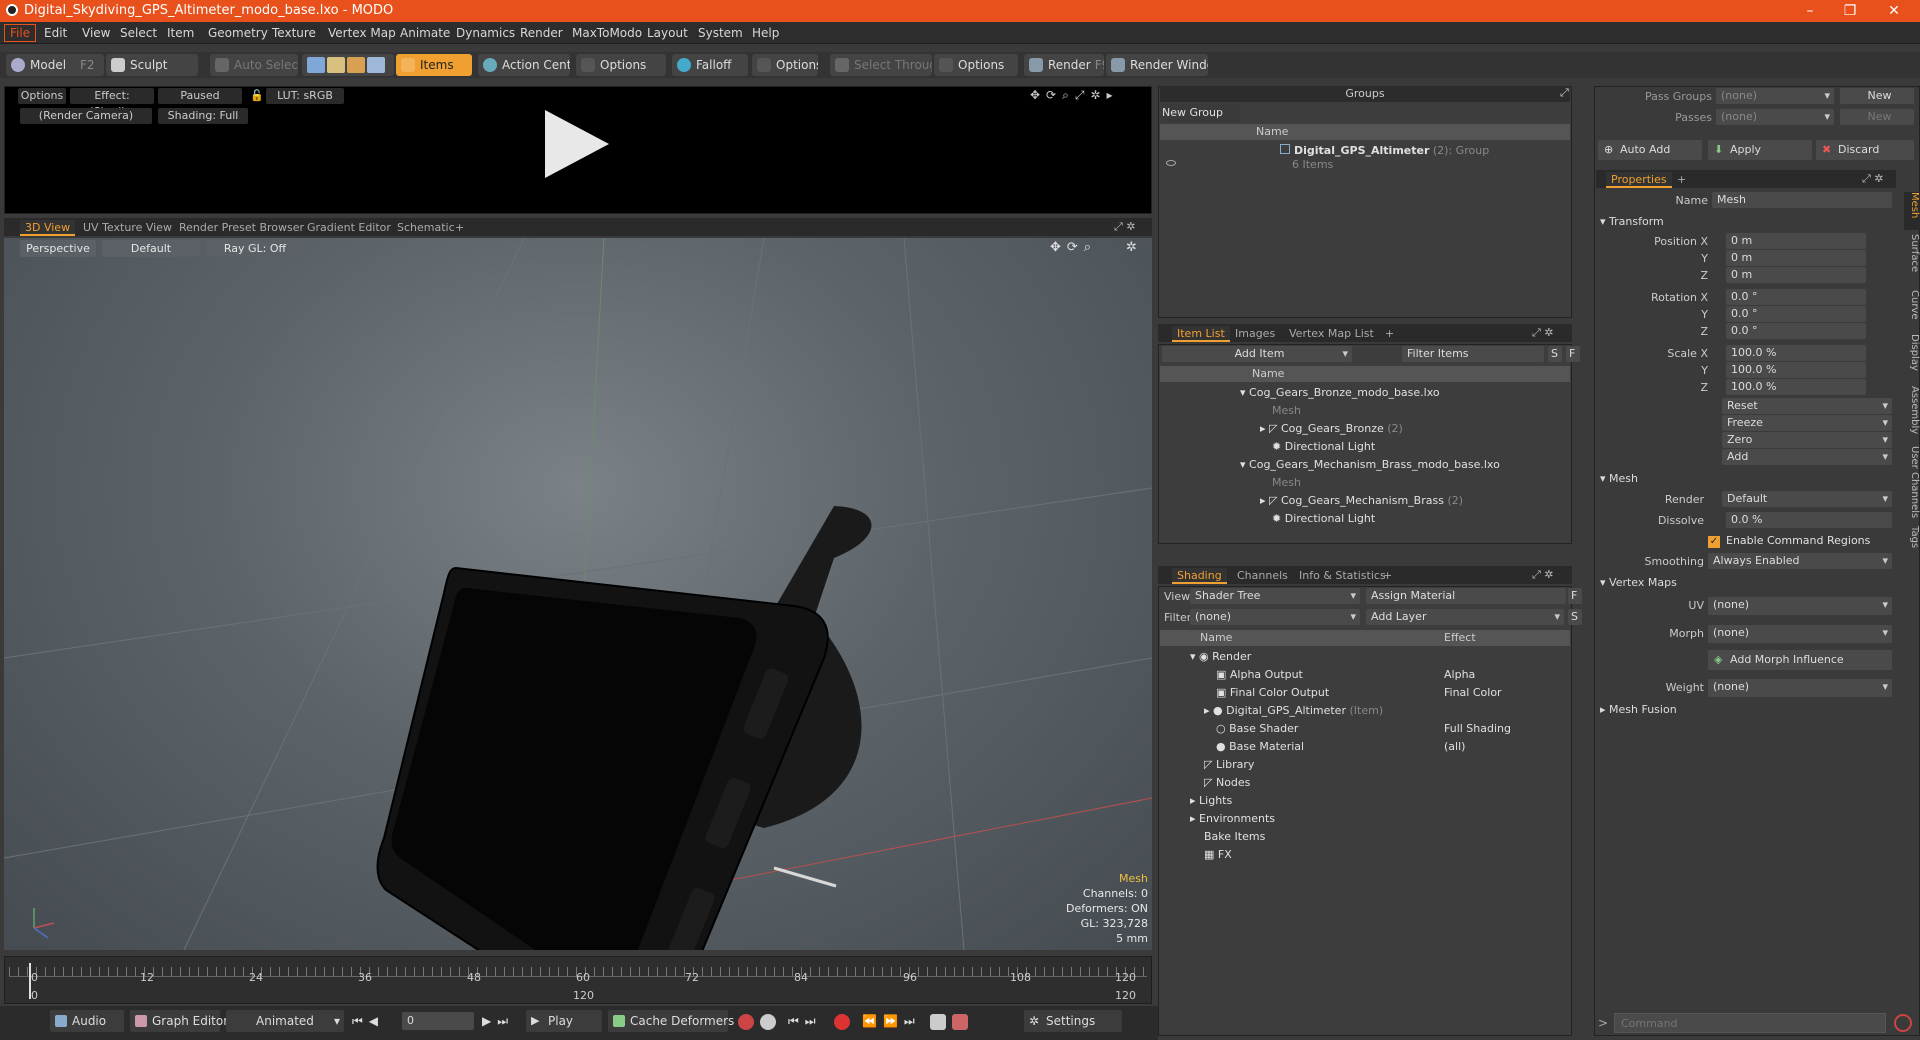 The image size is (1920, 1040). Describe the element at coordinates (1796, 297) in the screenshot. I see `rotation-x-field: 0.0 °` at that location.